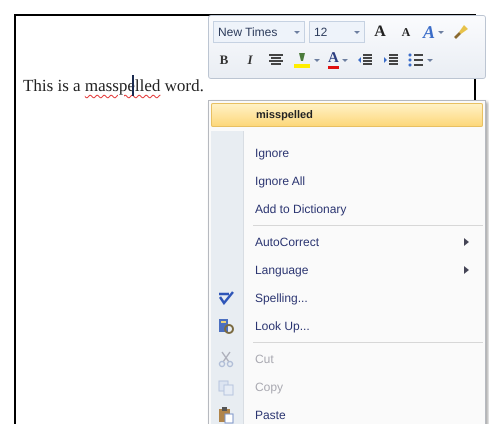 The height and width of the screenshot is (424, 489). I want to click on styles-button: A, so click(433, 32).